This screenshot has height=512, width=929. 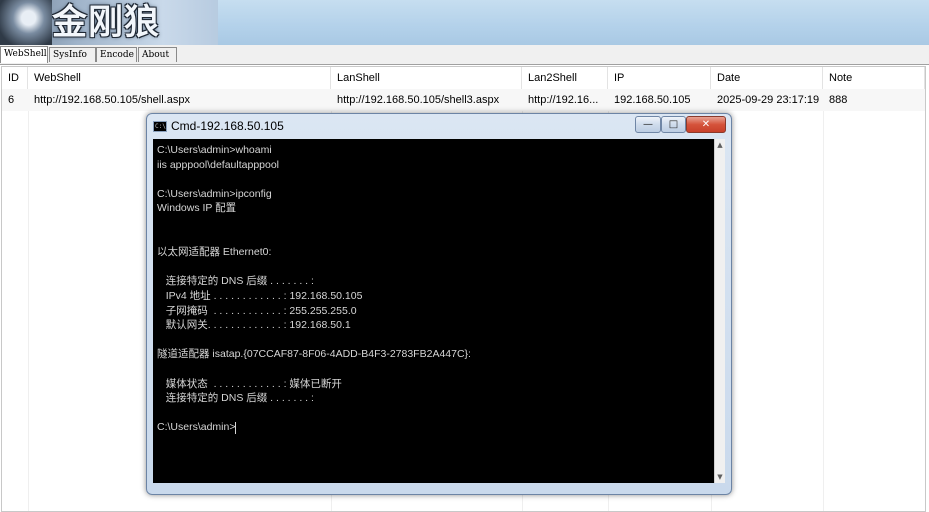 I want to click on cell-ip: 192.168.50.105, so click(x=652, y=100).